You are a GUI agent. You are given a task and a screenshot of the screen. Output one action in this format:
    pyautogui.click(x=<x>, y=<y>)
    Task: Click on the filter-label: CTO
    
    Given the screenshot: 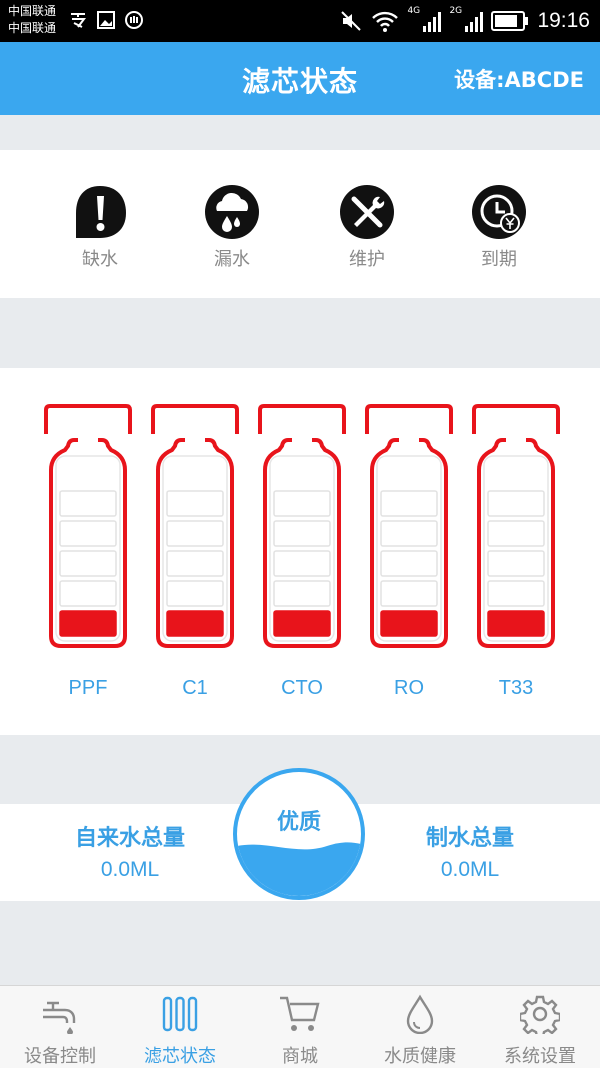 What is the action you would take?
    pyautogui.click(x=302, y=688)
    